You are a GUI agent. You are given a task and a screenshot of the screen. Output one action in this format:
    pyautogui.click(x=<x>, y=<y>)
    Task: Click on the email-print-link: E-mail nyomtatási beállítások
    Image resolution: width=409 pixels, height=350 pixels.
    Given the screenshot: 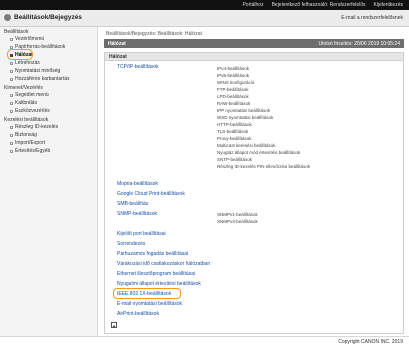 What is the action you would take?
    pyautogui.click(x=149, y=304)
    